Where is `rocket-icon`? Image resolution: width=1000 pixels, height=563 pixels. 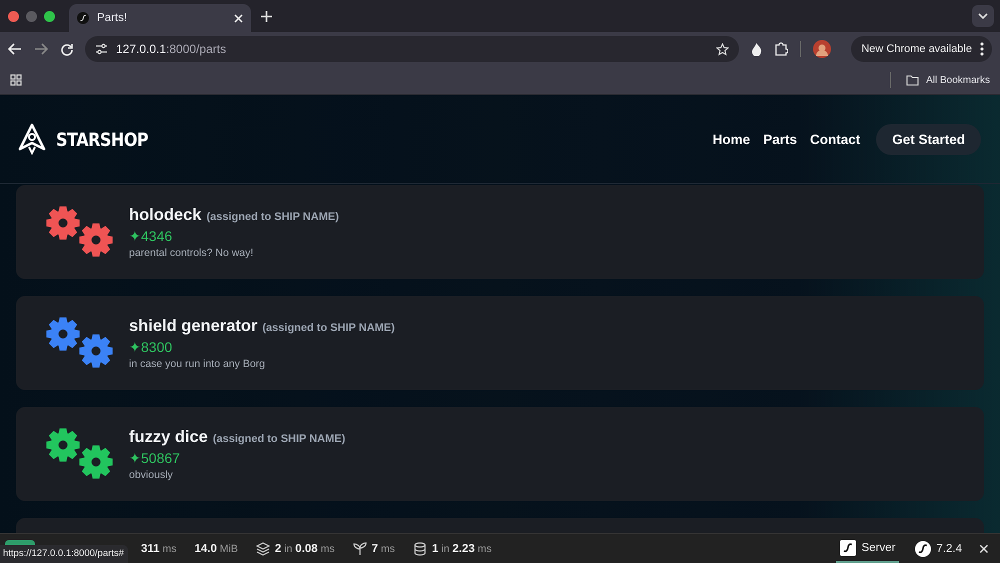
rocket-icon is located at coordinates (32, 139).